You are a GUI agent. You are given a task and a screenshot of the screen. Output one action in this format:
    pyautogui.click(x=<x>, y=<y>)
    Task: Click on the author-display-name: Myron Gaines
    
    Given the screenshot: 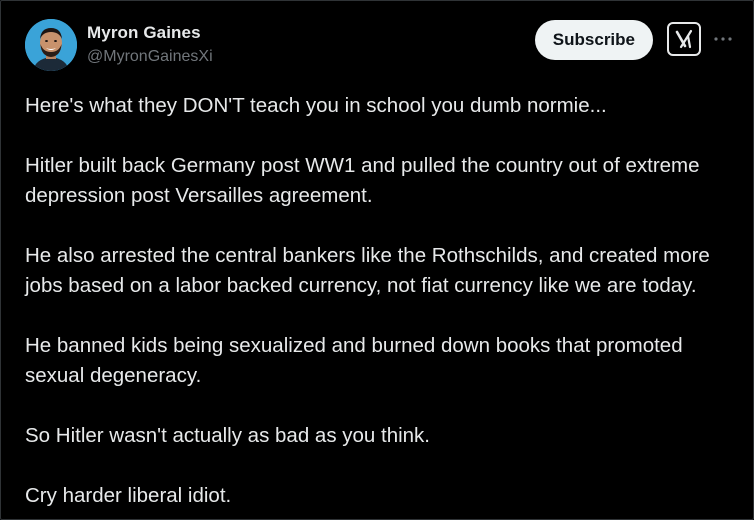 What is the action you would take?
    pyautogui.click(x=150, y=33)
    